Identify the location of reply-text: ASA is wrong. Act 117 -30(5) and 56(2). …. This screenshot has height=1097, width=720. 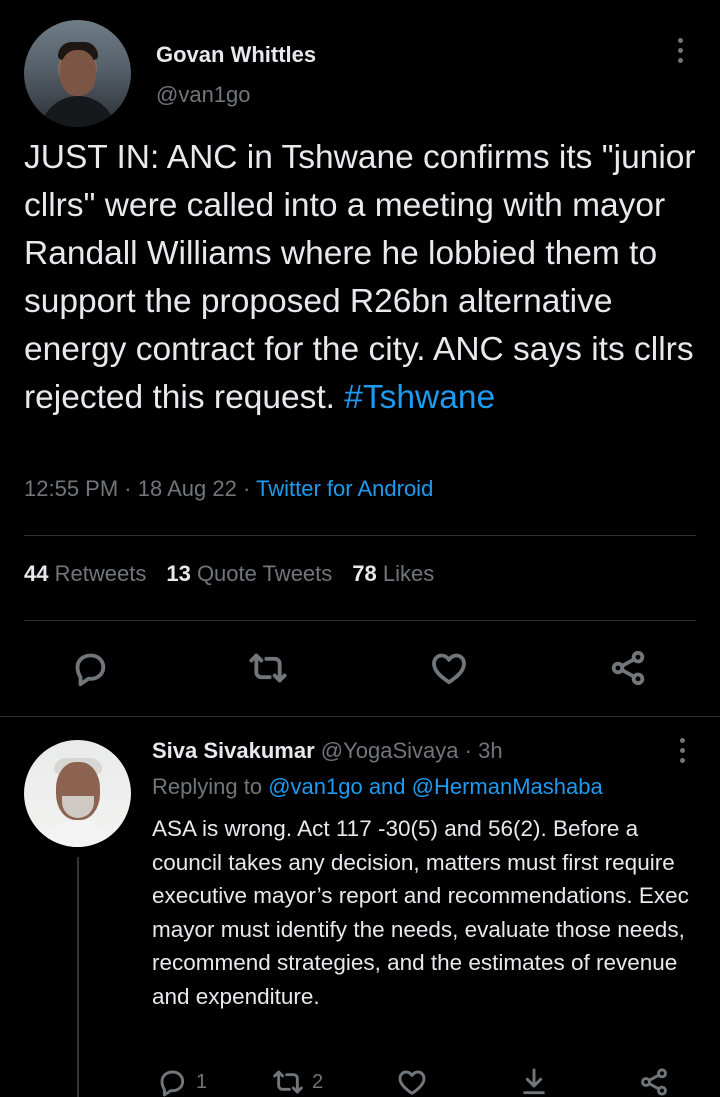
(420, 912).